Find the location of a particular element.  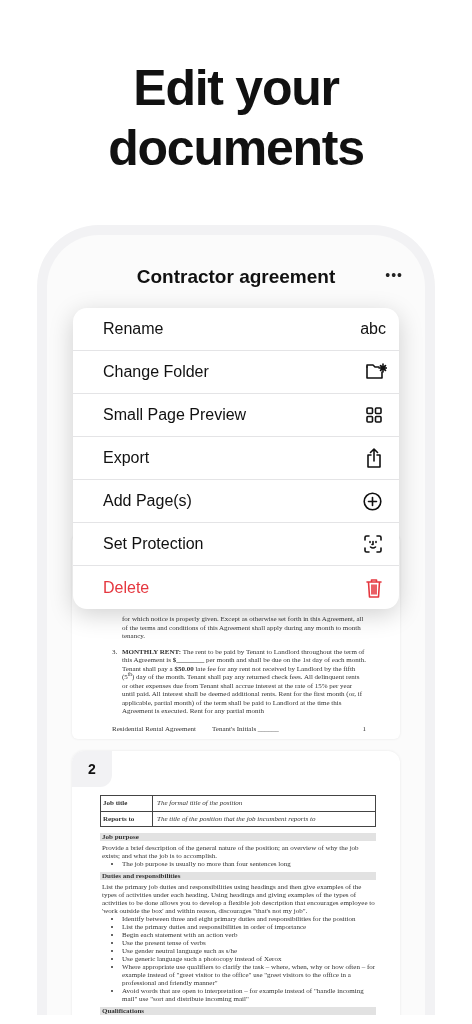

headline: Edit your documents is located at coordinates (236, 118).